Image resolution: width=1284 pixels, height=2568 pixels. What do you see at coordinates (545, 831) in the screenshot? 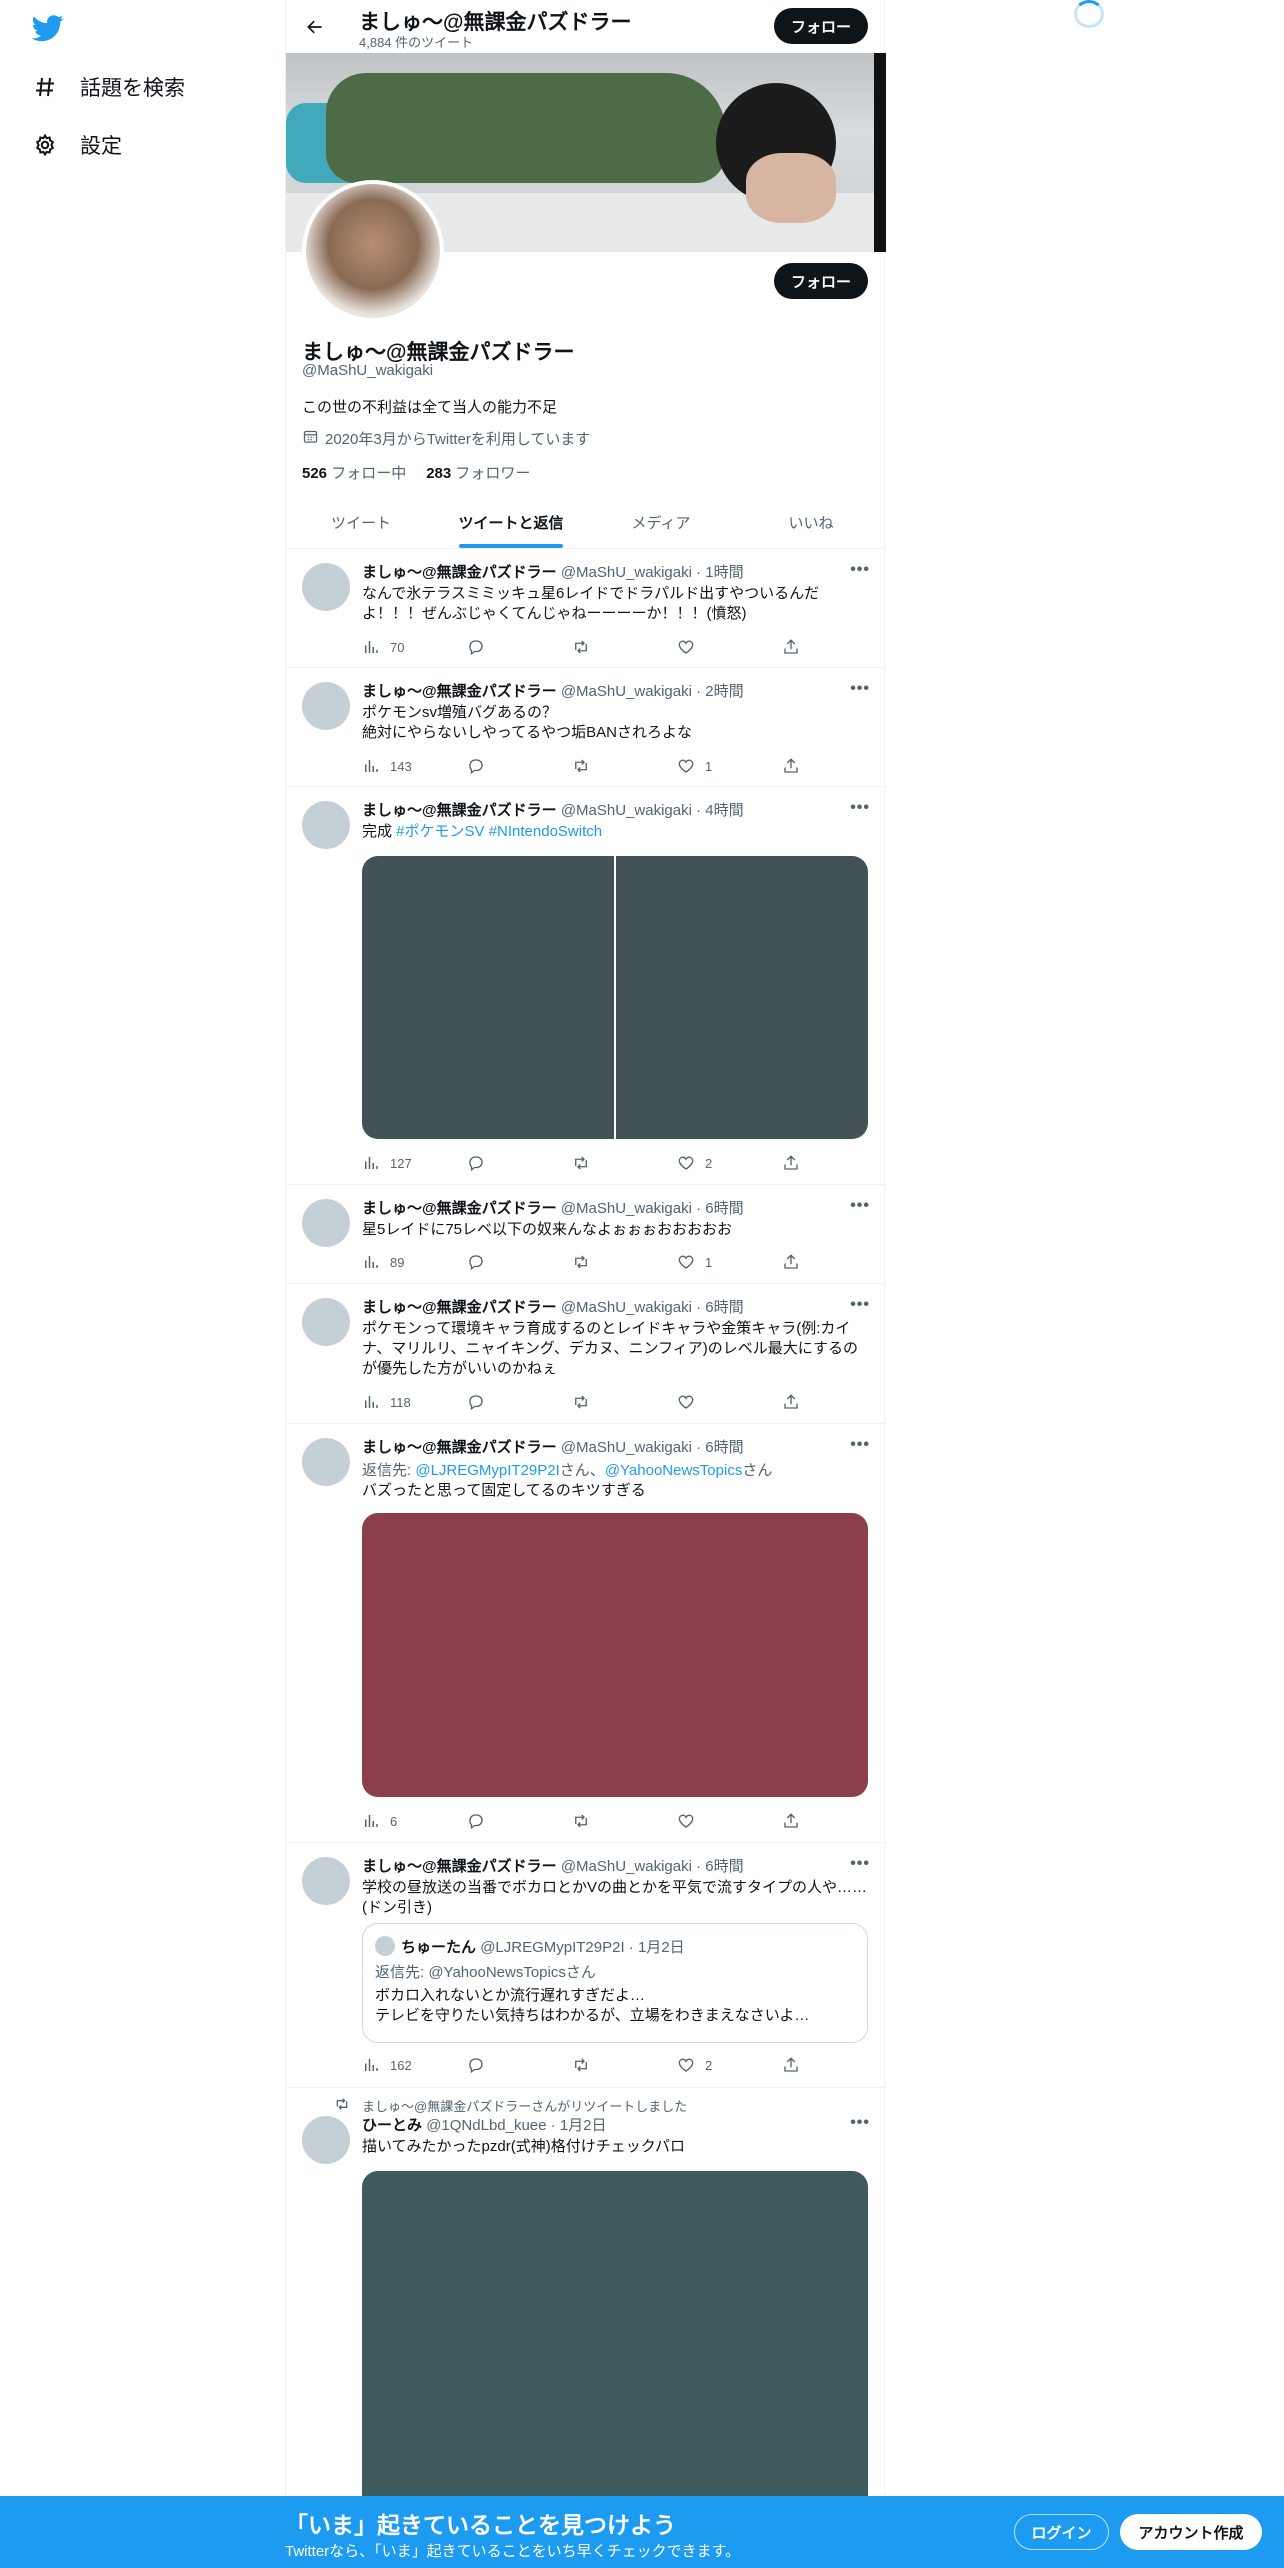
I see `hashtag-link: #NIntendoSwitch` at bounding box center [545, 831].